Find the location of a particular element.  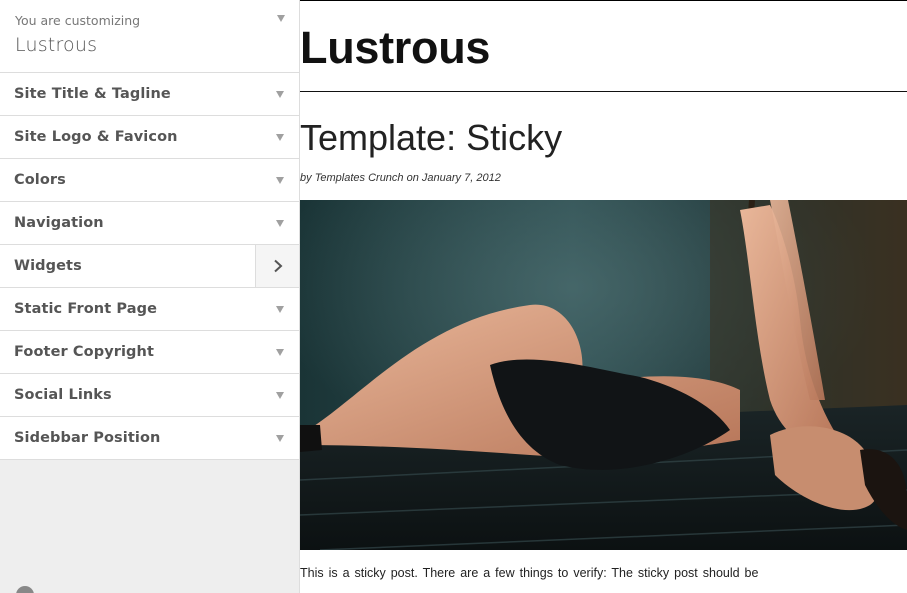

info-toggle-button is located at coordinates (281, 18).